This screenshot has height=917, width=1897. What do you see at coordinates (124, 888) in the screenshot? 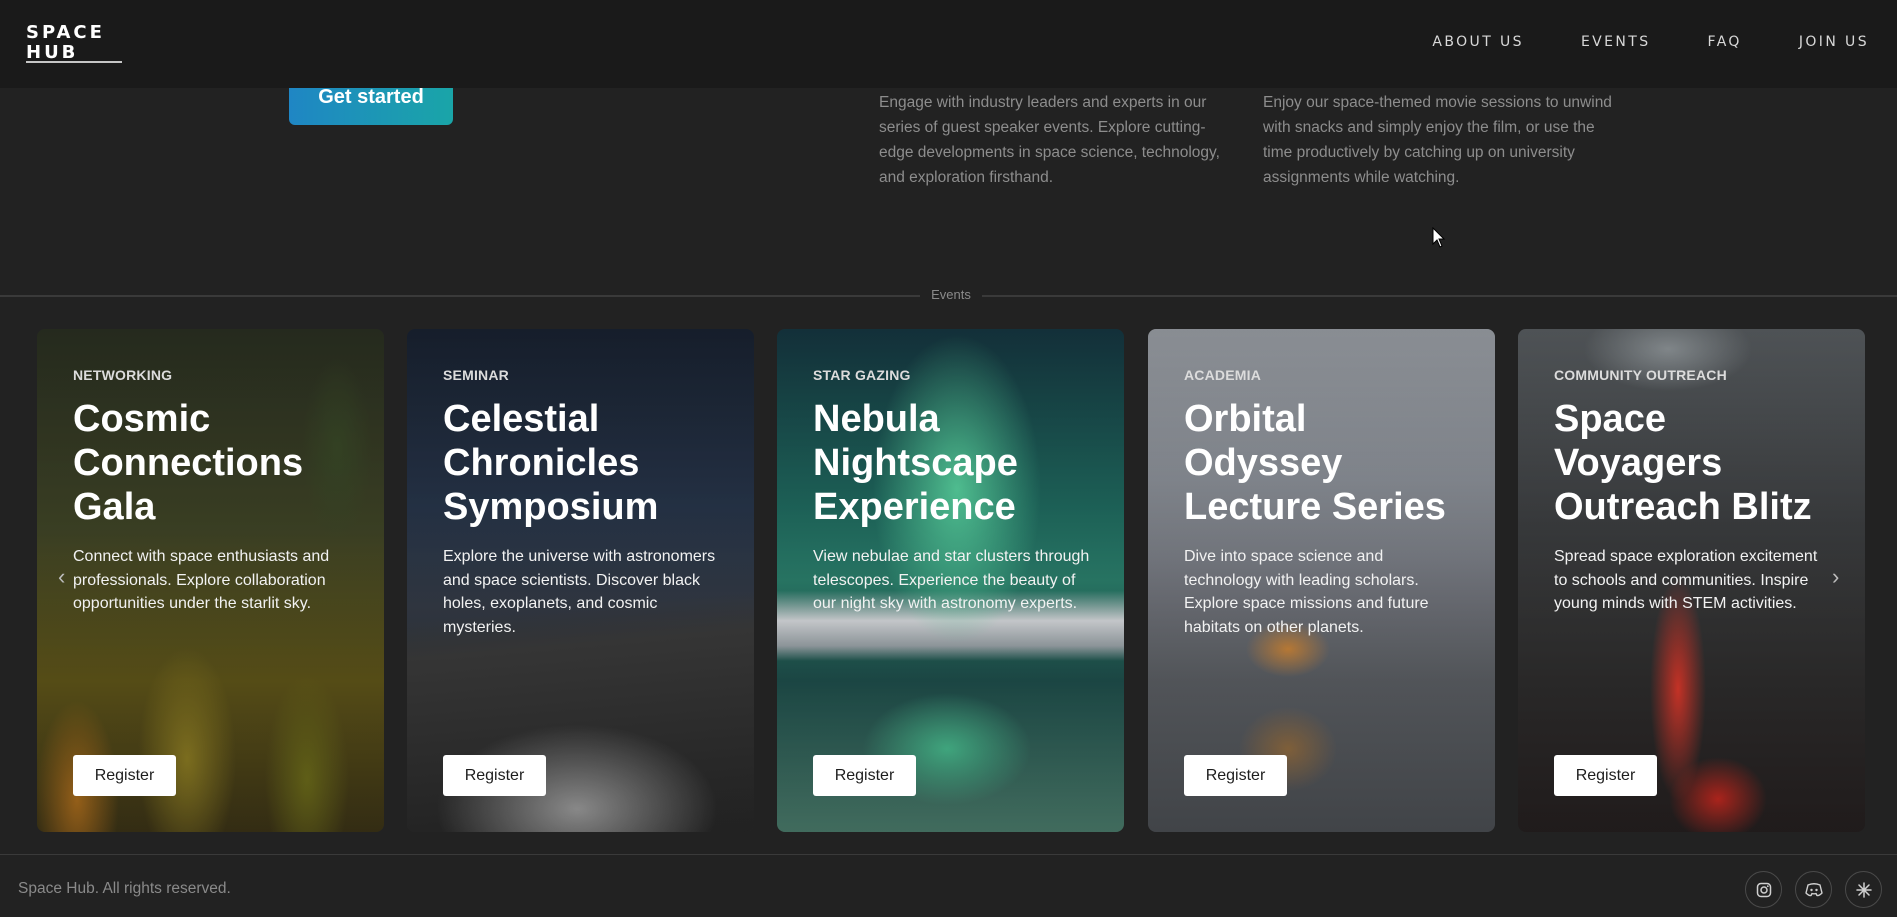
I see `copyright-text: Space Hub. All rights reserved.` at bounding box center [124, 888].